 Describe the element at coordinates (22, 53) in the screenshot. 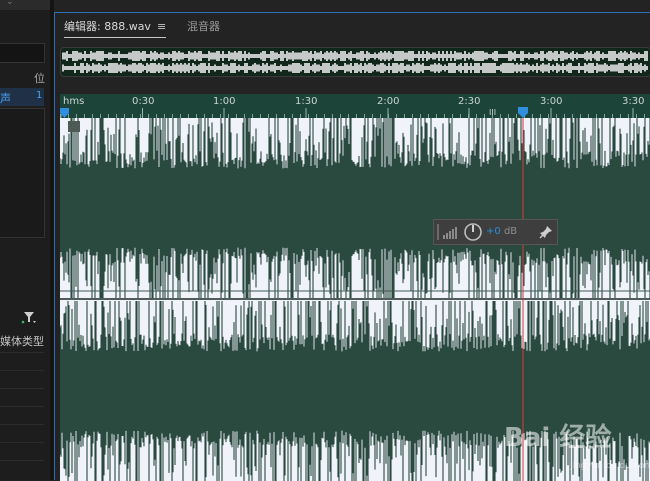

I see `search-input` at that location.